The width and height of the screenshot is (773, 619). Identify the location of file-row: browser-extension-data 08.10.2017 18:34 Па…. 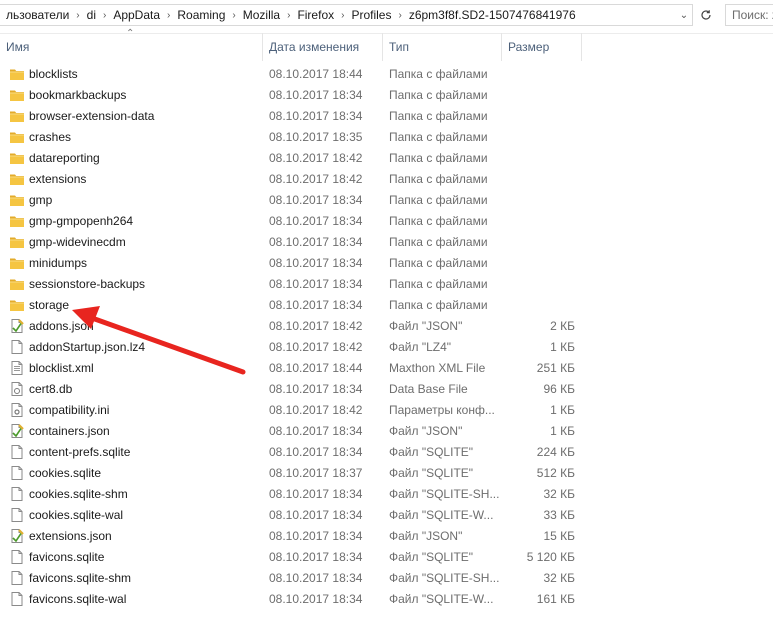
(386, 116).